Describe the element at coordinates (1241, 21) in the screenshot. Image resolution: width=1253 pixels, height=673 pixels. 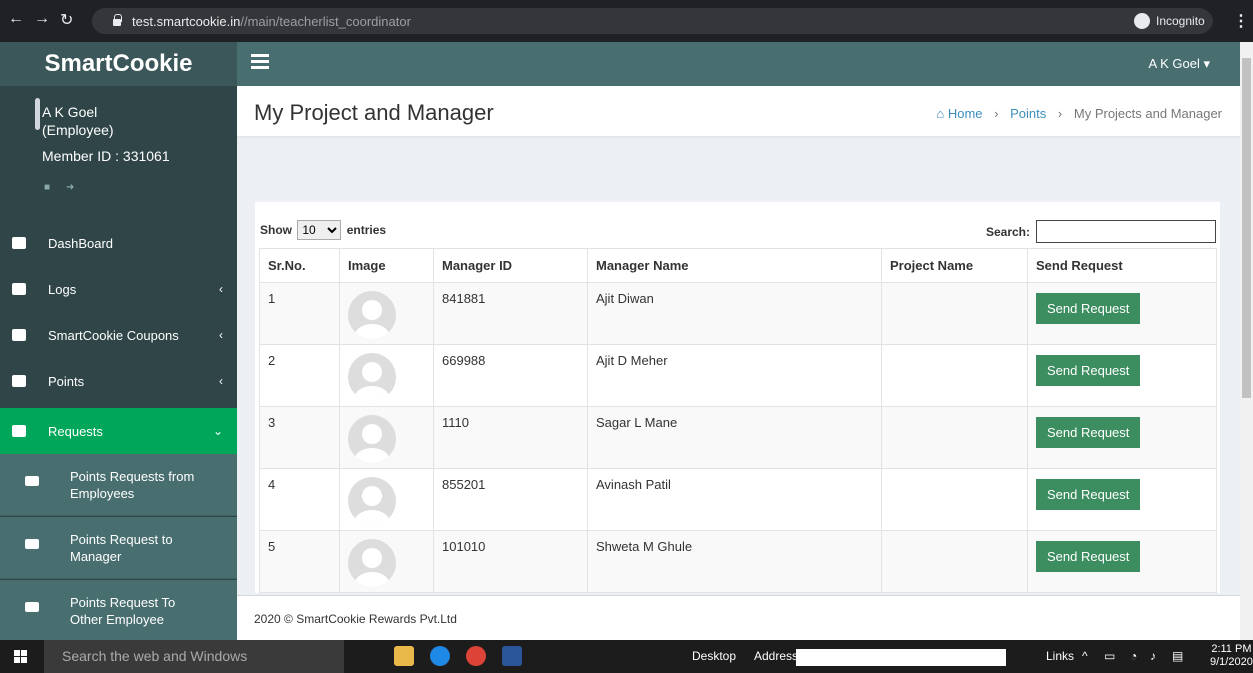
I see `browser-menu-icon: ⋮` at that location.